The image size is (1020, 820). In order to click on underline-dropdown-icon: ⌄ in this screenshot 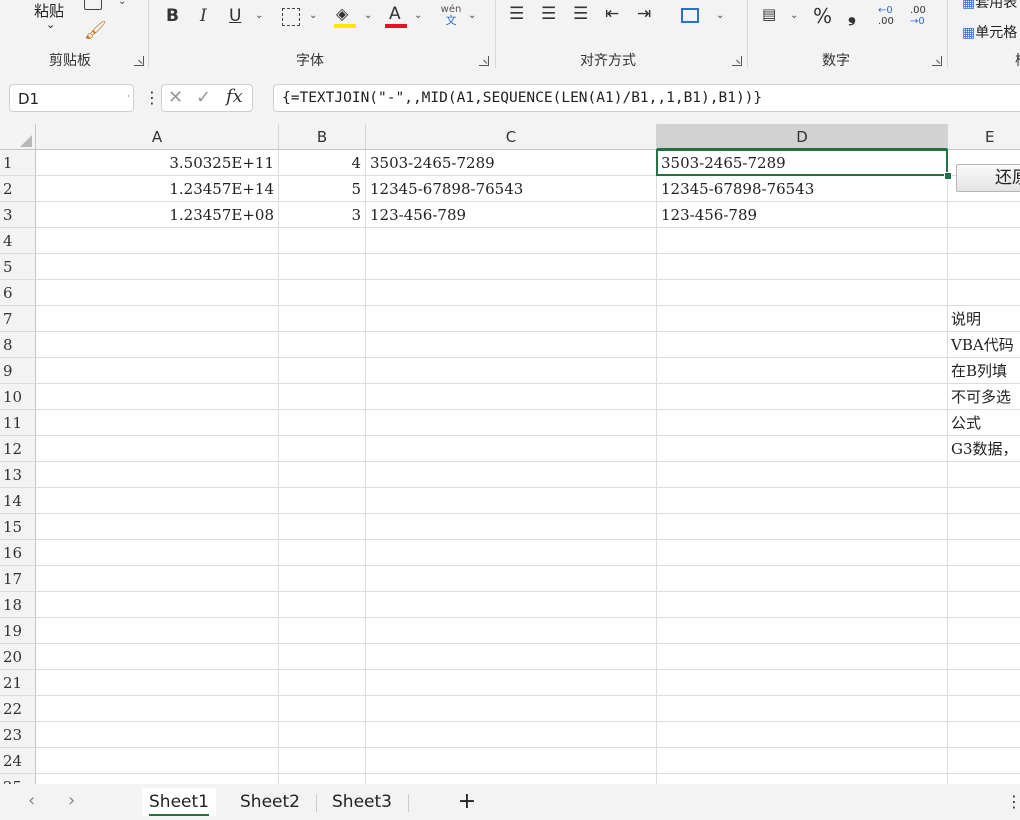, I will do `click(259, 15)`.